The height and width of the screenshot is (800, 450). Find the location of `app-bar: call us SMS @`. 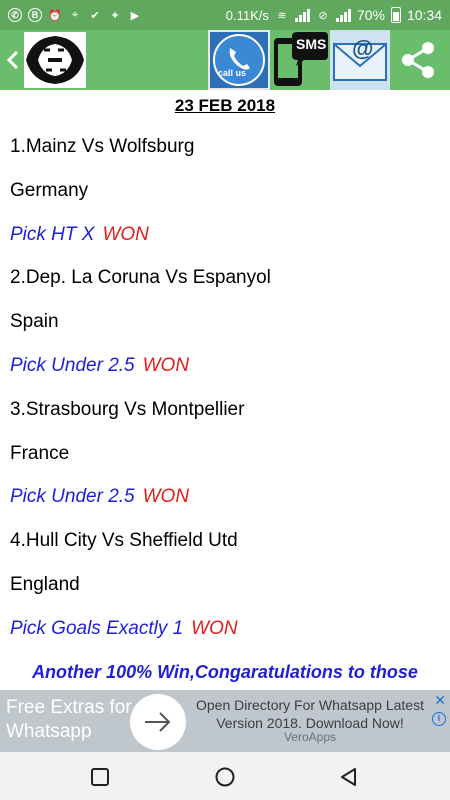

app-bar: call us SMS @ is located at coordinates (225, 60).